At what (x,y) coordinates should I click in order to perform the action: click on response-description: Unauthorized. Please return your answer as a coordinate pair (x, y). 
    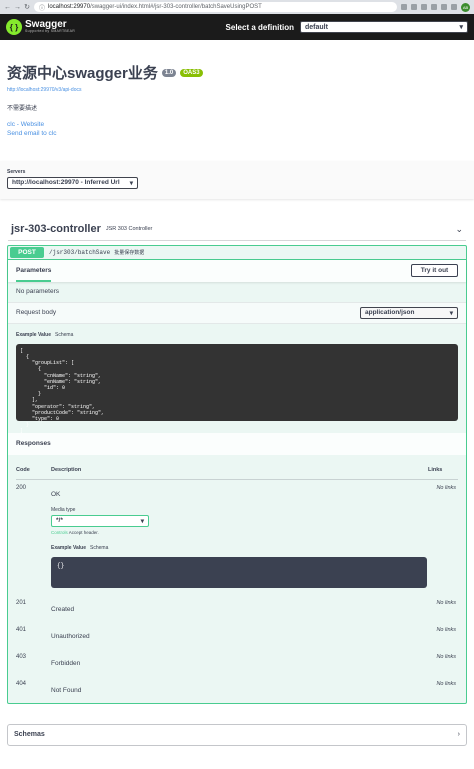
    Looking at the image, I should click on (70, 636).